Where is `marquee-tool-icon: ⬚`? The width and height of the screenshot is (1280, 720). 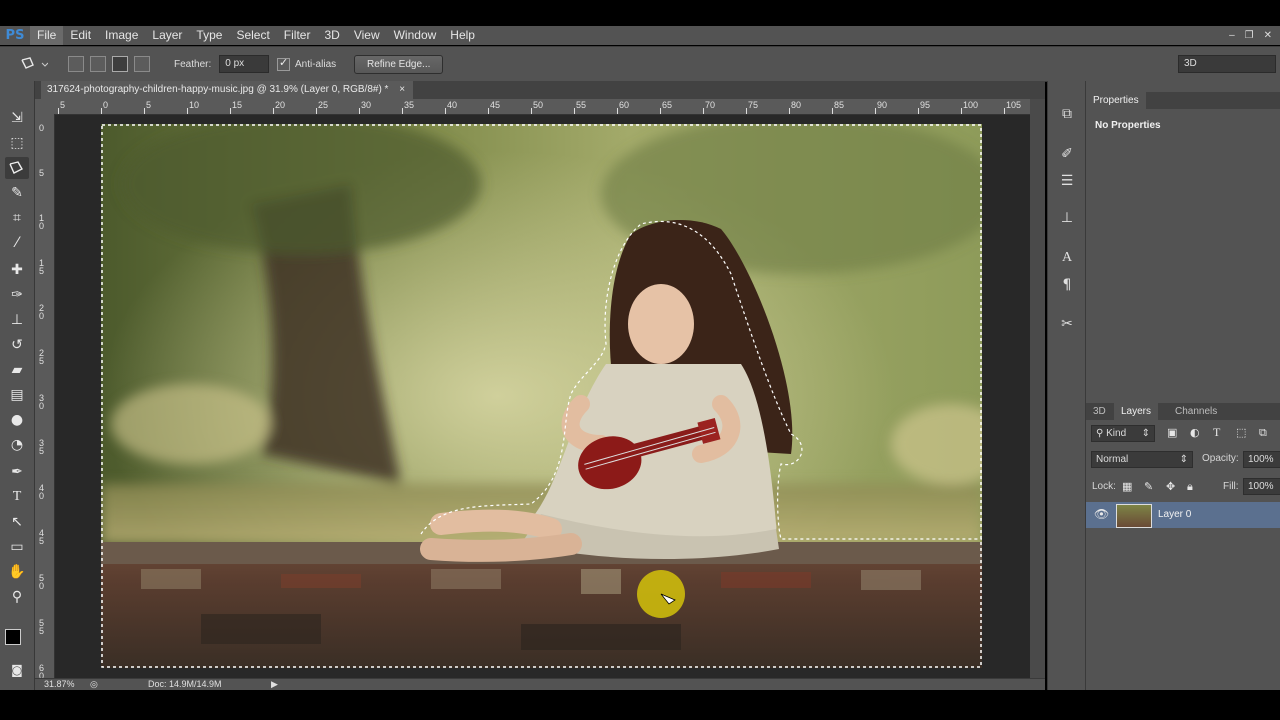
marquee-tool-icon: ⬚ is located at coordinates (17, 143).